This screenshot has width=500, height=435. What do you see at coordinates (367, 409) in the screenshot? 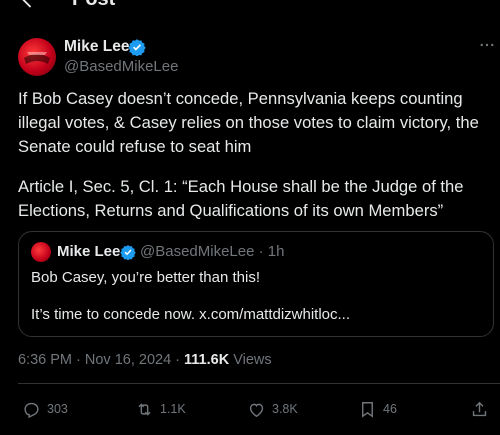
I see `bookmark-icon` at bounding box center [367, 409].